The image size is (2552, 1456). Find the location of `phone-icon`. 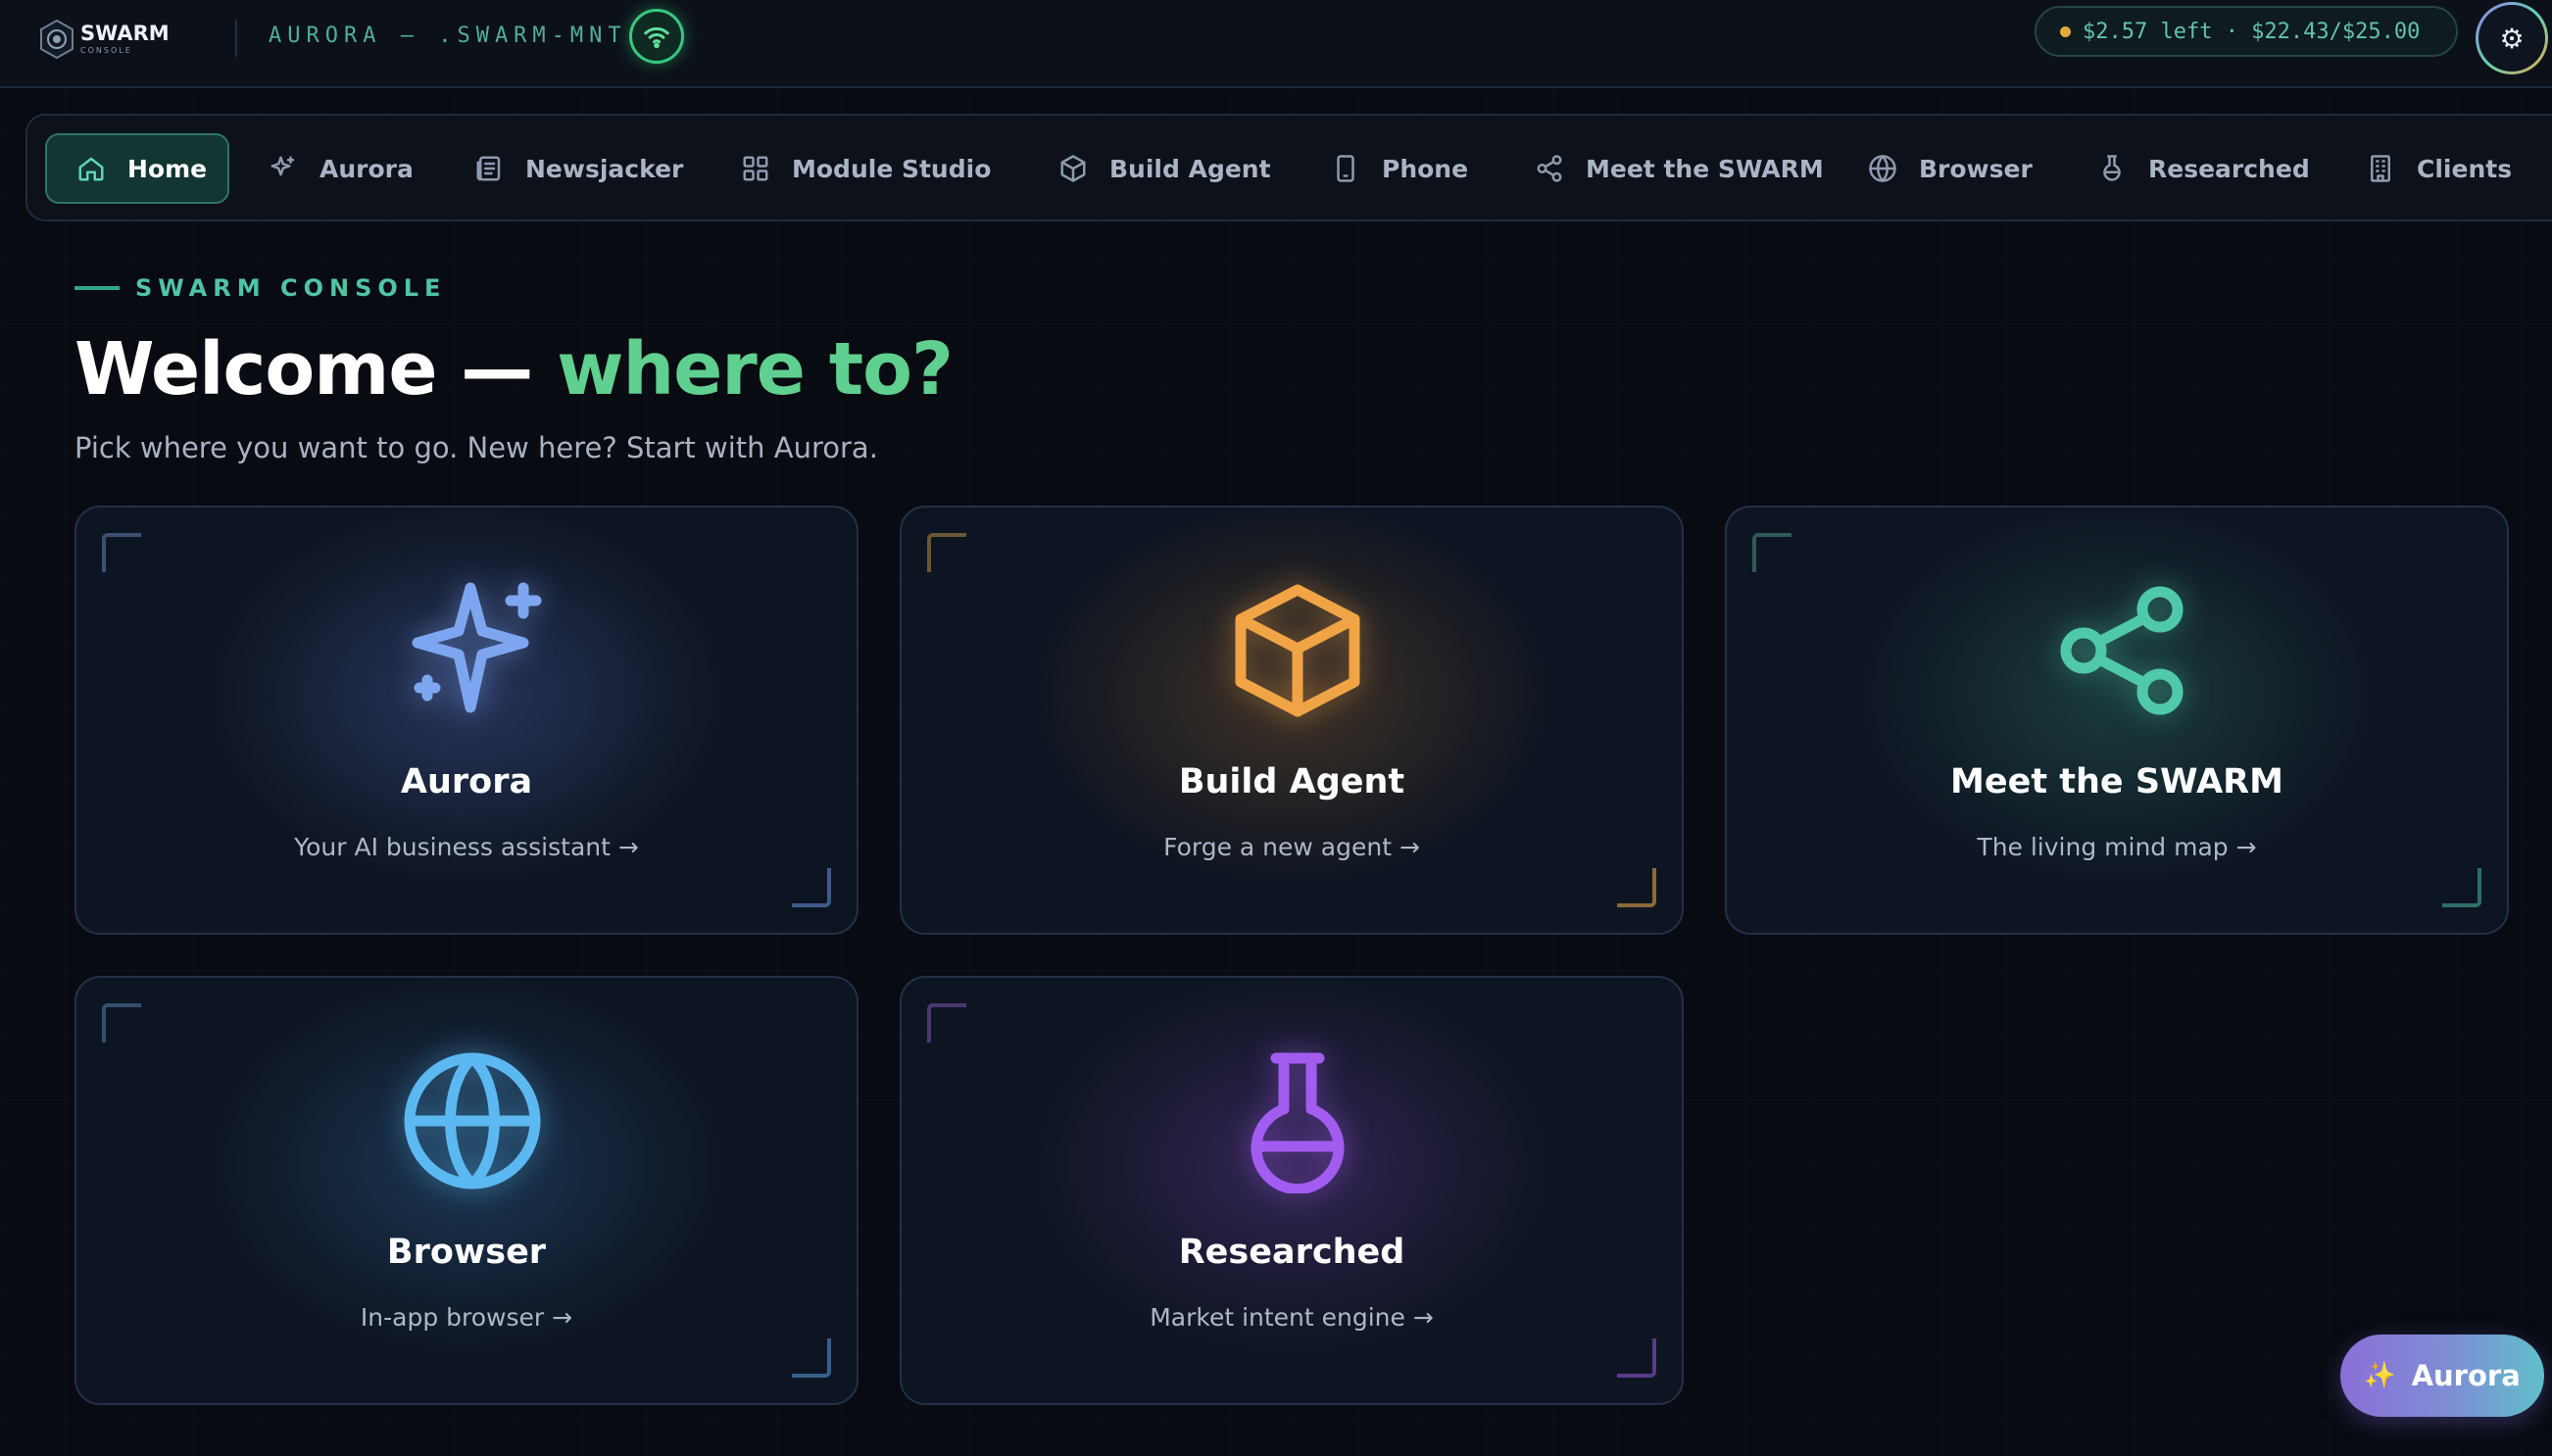

phone-icon is located at coordinates (1346, 168).